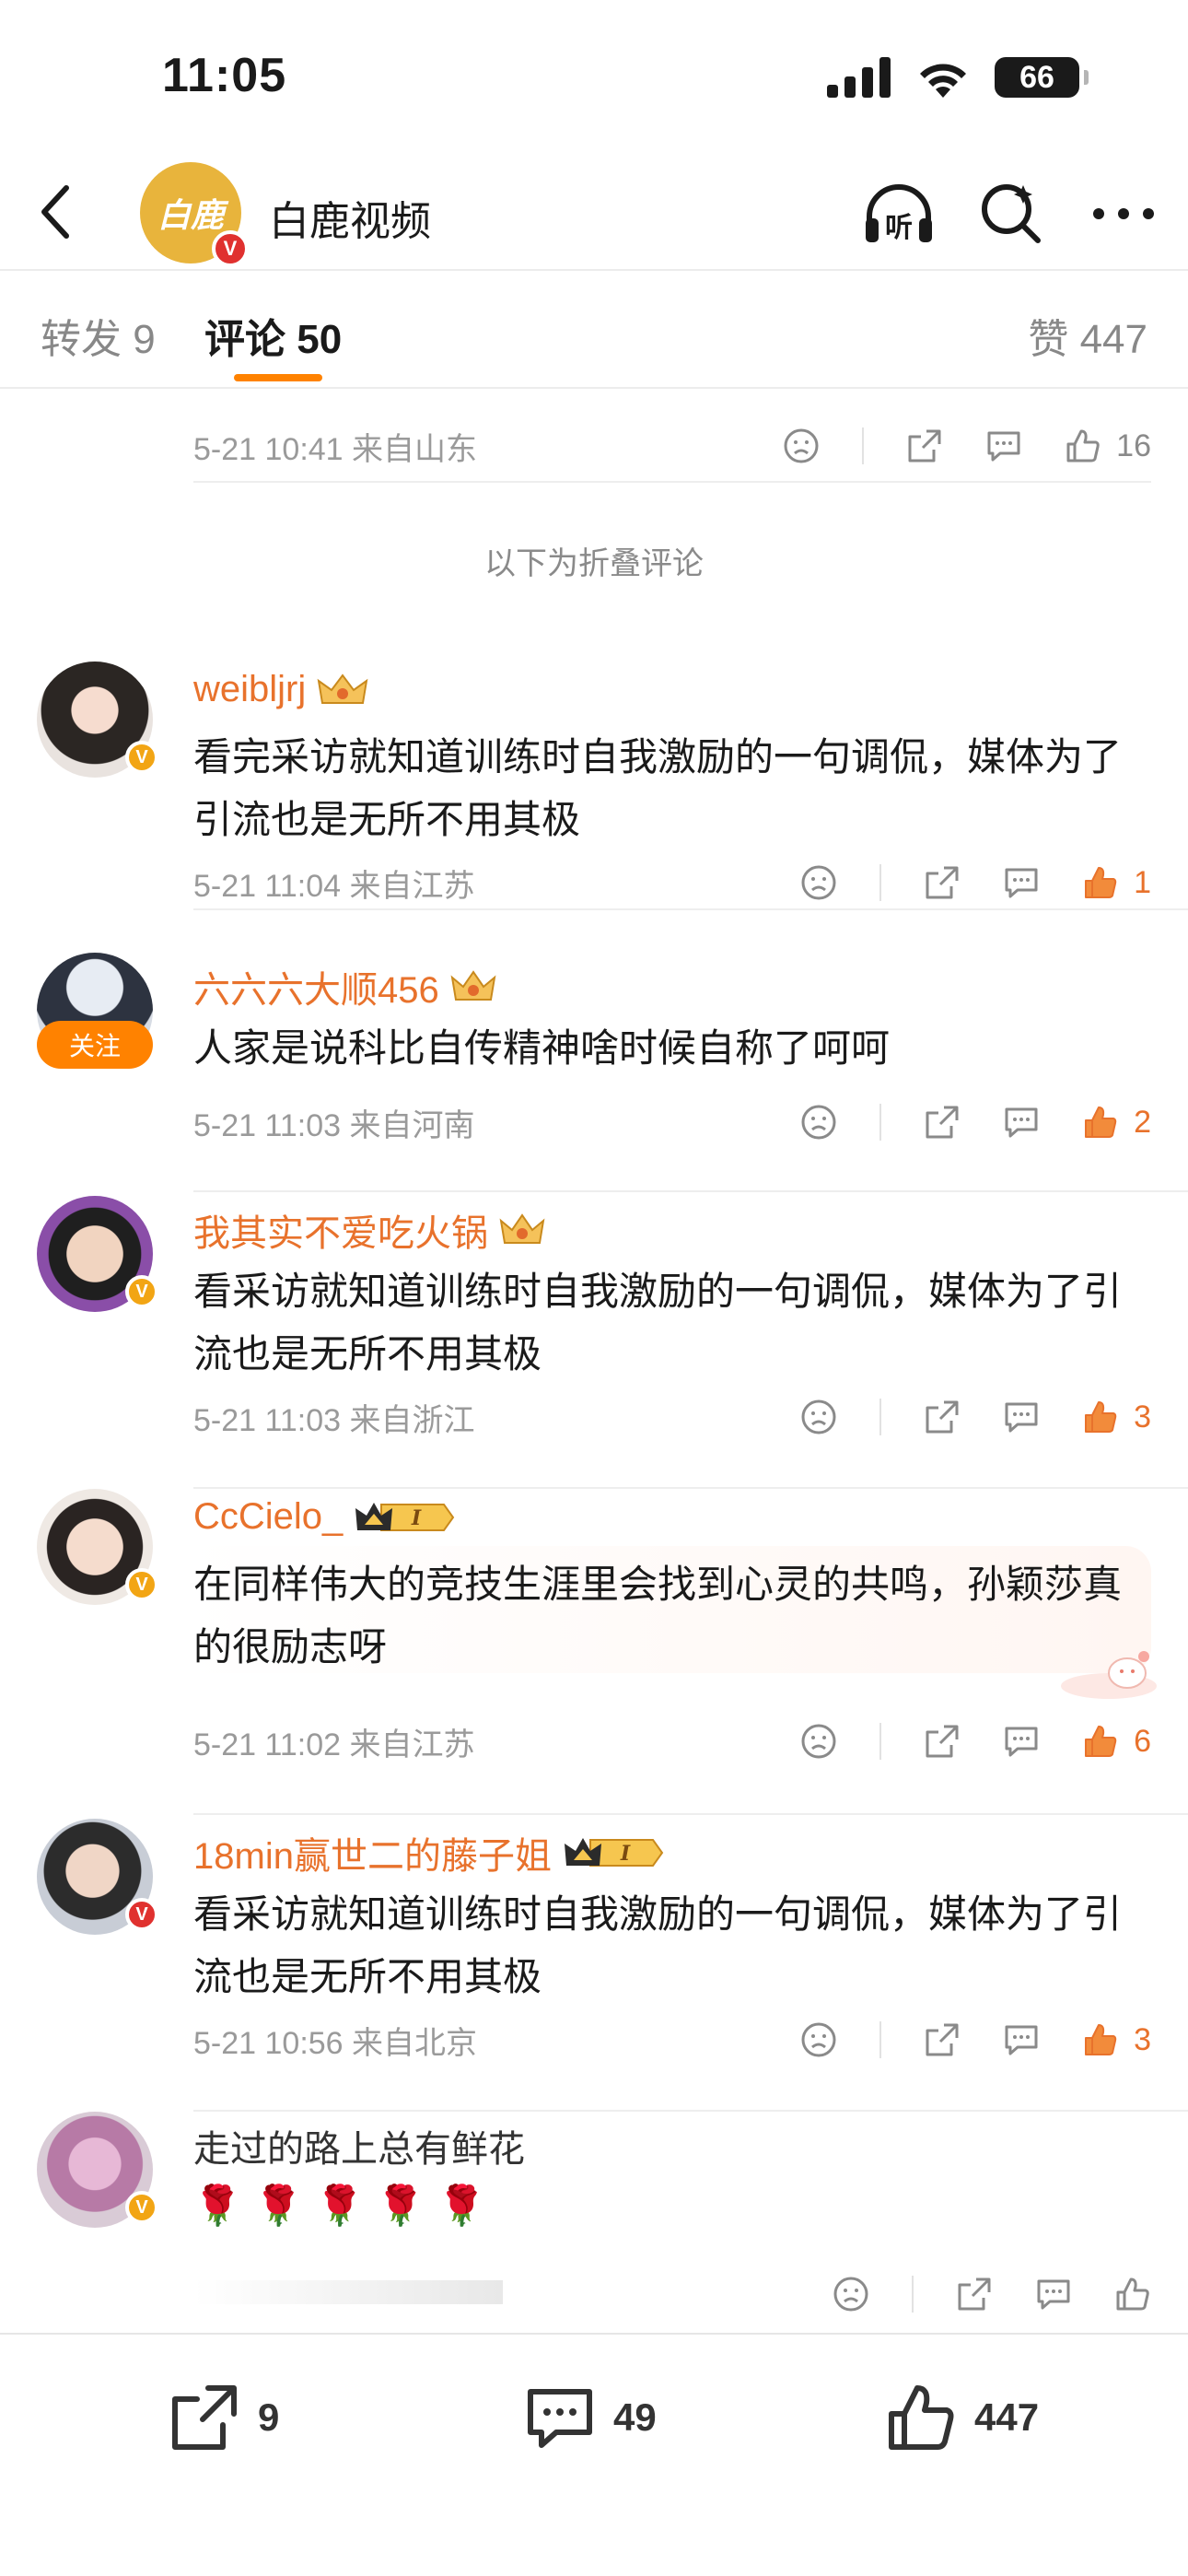 This screenshot has height=2576, width=1188. What do you see at coordinates (344, 986) in the screenshot?
I see `username: 六六六大顺456` at bounding box center [344, 986].